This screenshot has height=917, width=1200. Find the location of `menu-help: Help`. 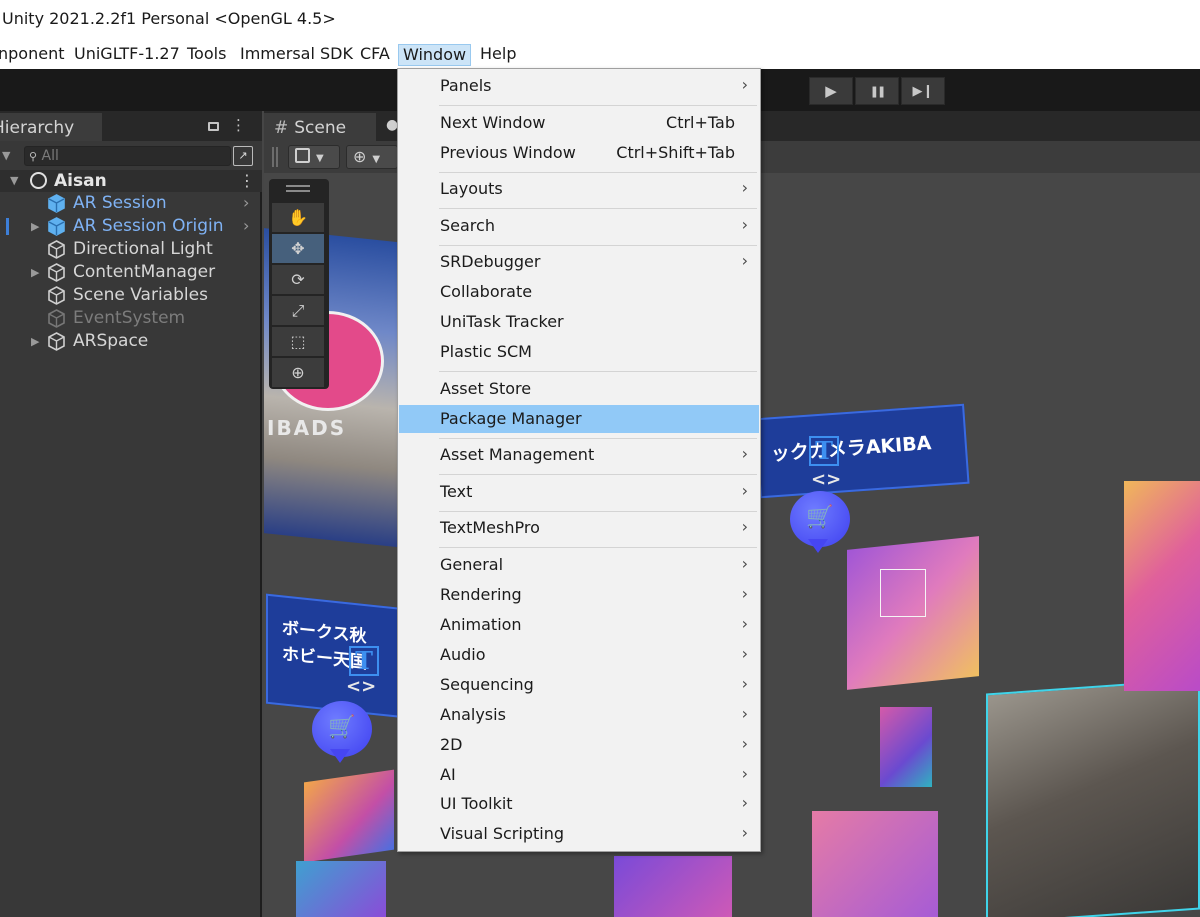

menu-help: Help is located at coordinates (498, 55).